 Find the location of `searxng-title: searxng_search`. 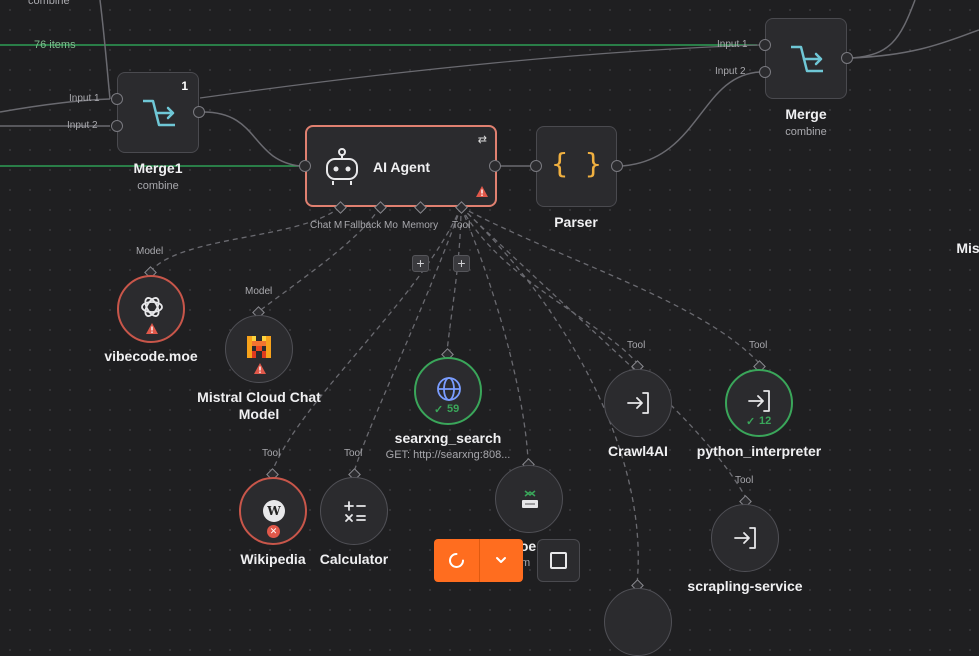

searxng-title: searxng_search is located at coordinates (448, 438).